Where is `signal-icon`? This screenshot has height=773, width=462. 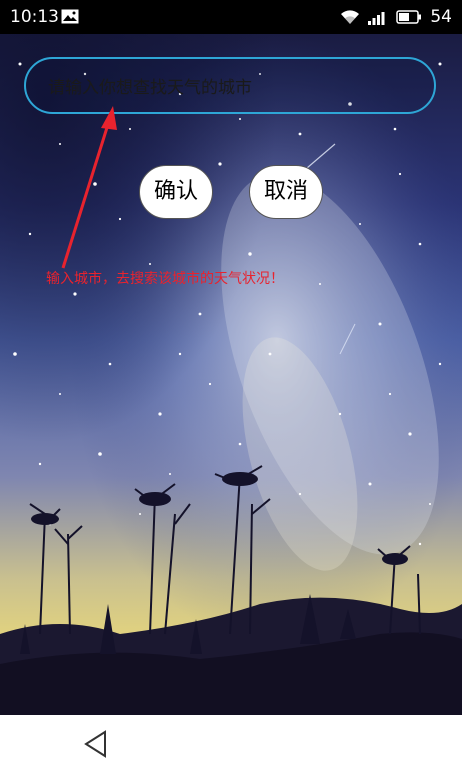 signal-icon is located at coordinates (378, 17).